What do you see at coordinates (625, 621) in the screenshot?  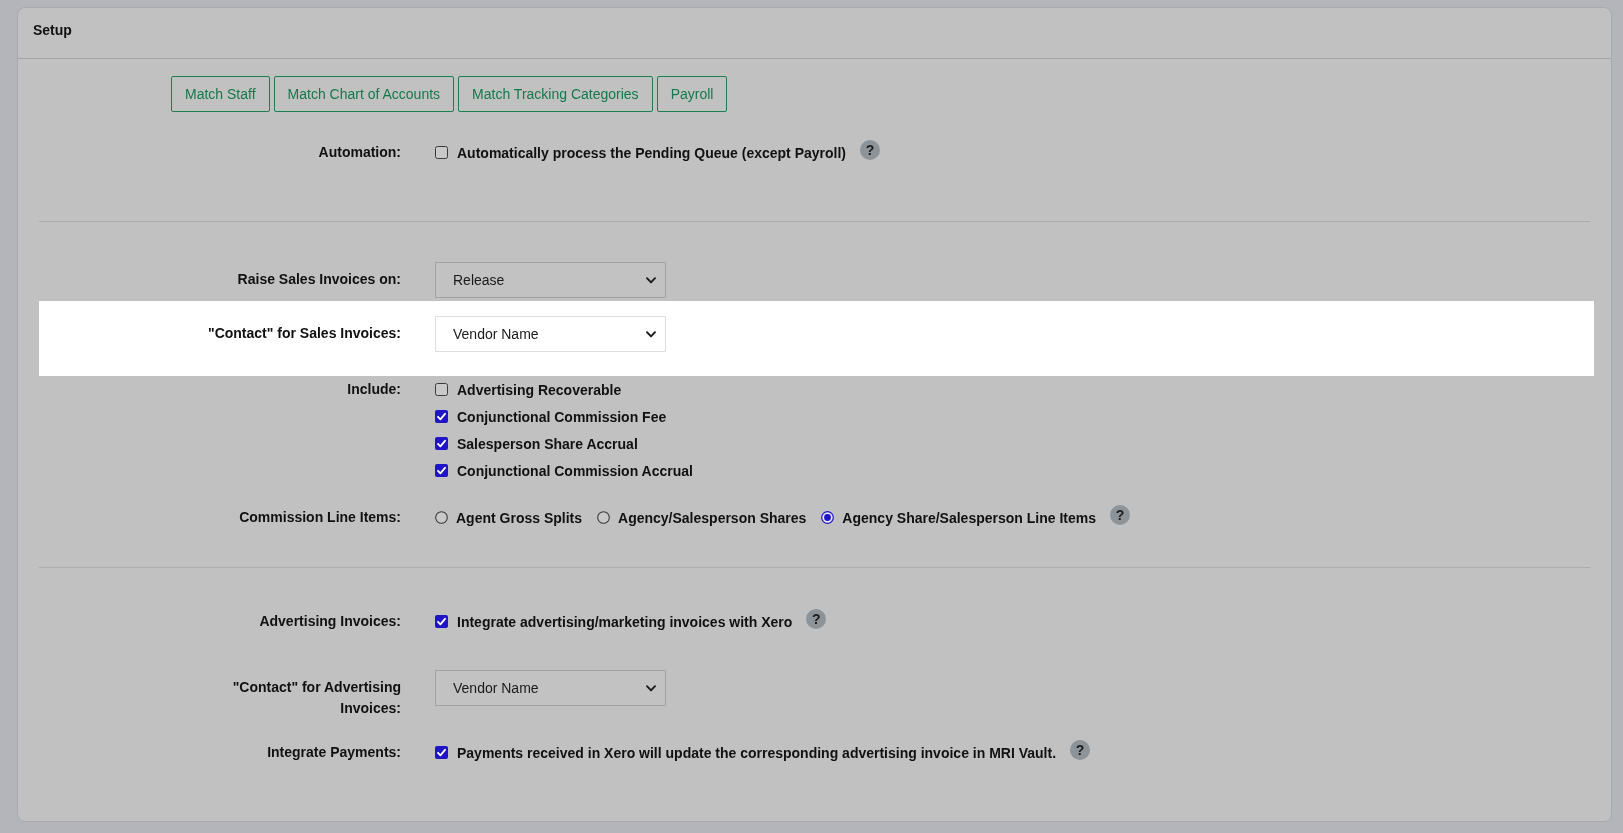 I see `checkbox-label: Integrate advertising/marketing invoices with Xero` at bounding box center [625, 621].